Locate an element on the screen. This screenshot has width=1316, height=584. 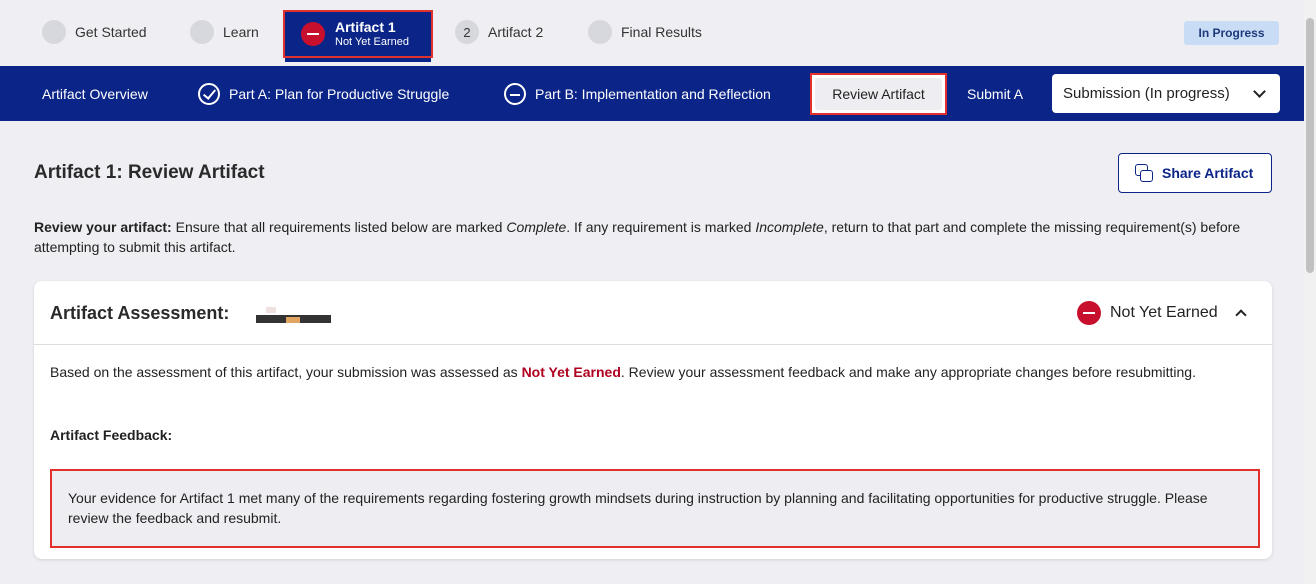
nav-label: Artifact Overview is located at coordinates (95, 93).